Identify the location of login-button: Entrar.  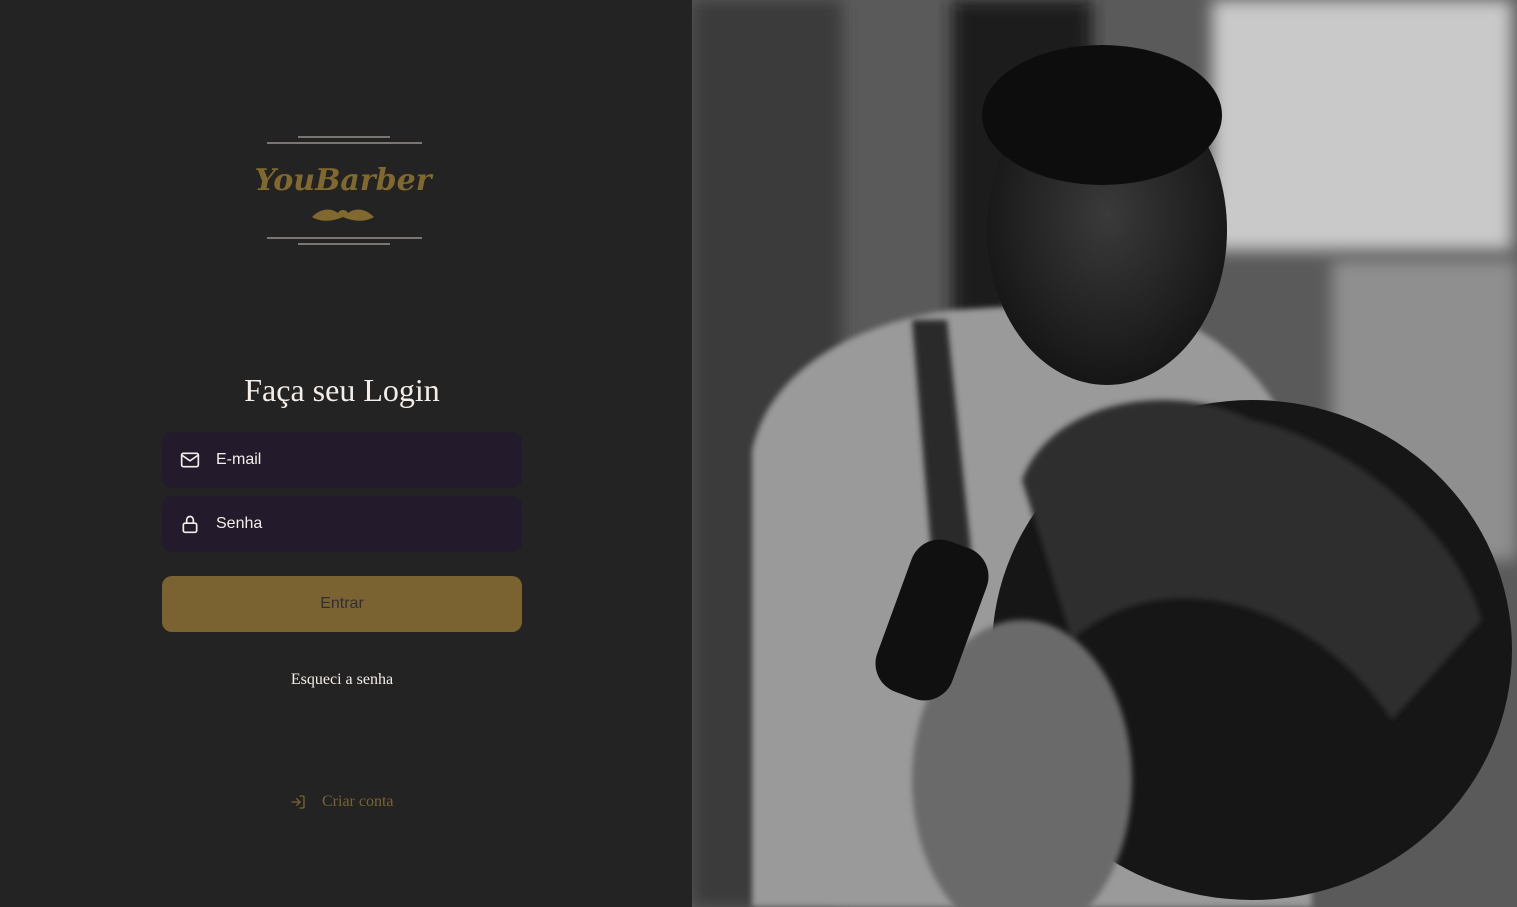
(342, 604).